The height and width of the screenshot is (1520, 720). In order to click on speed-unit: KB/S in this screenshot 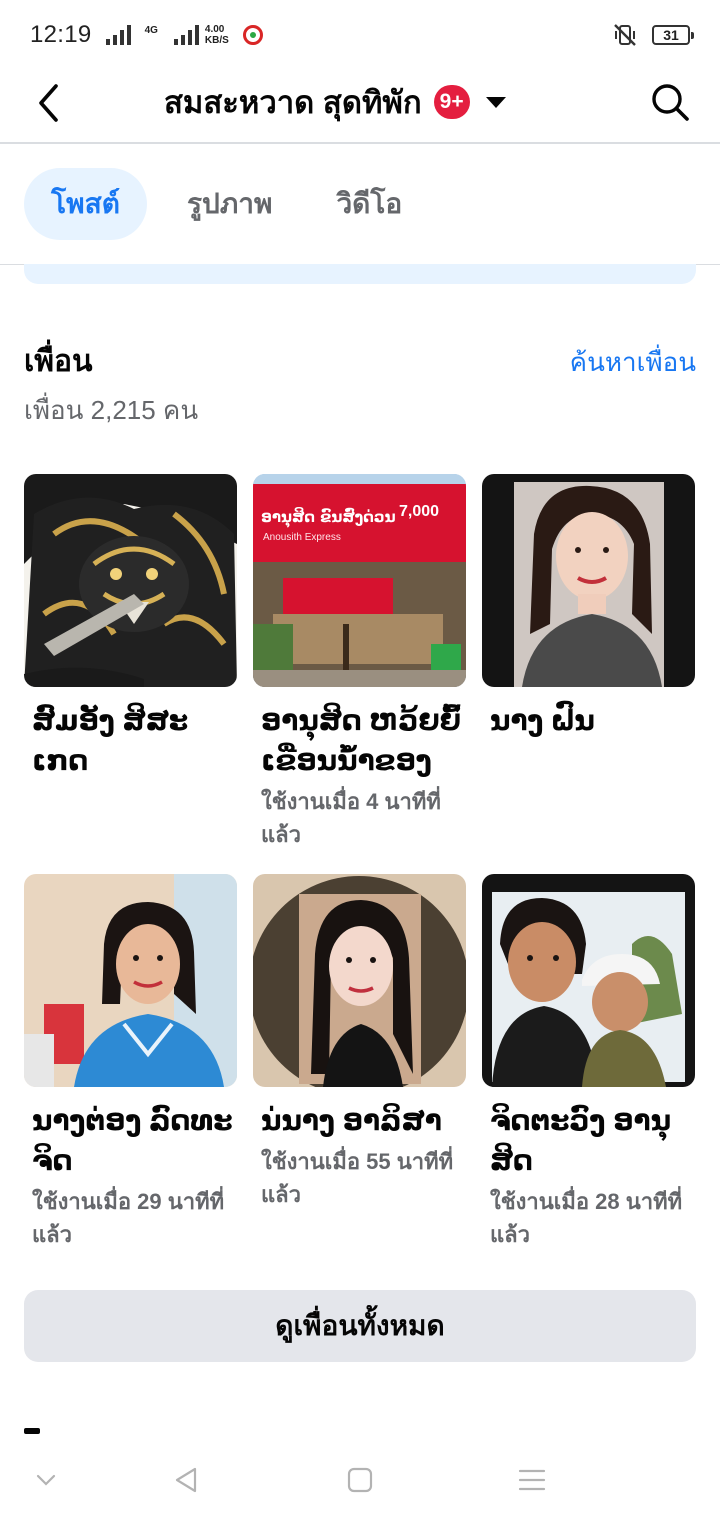, I will do `click(216, 40)`.